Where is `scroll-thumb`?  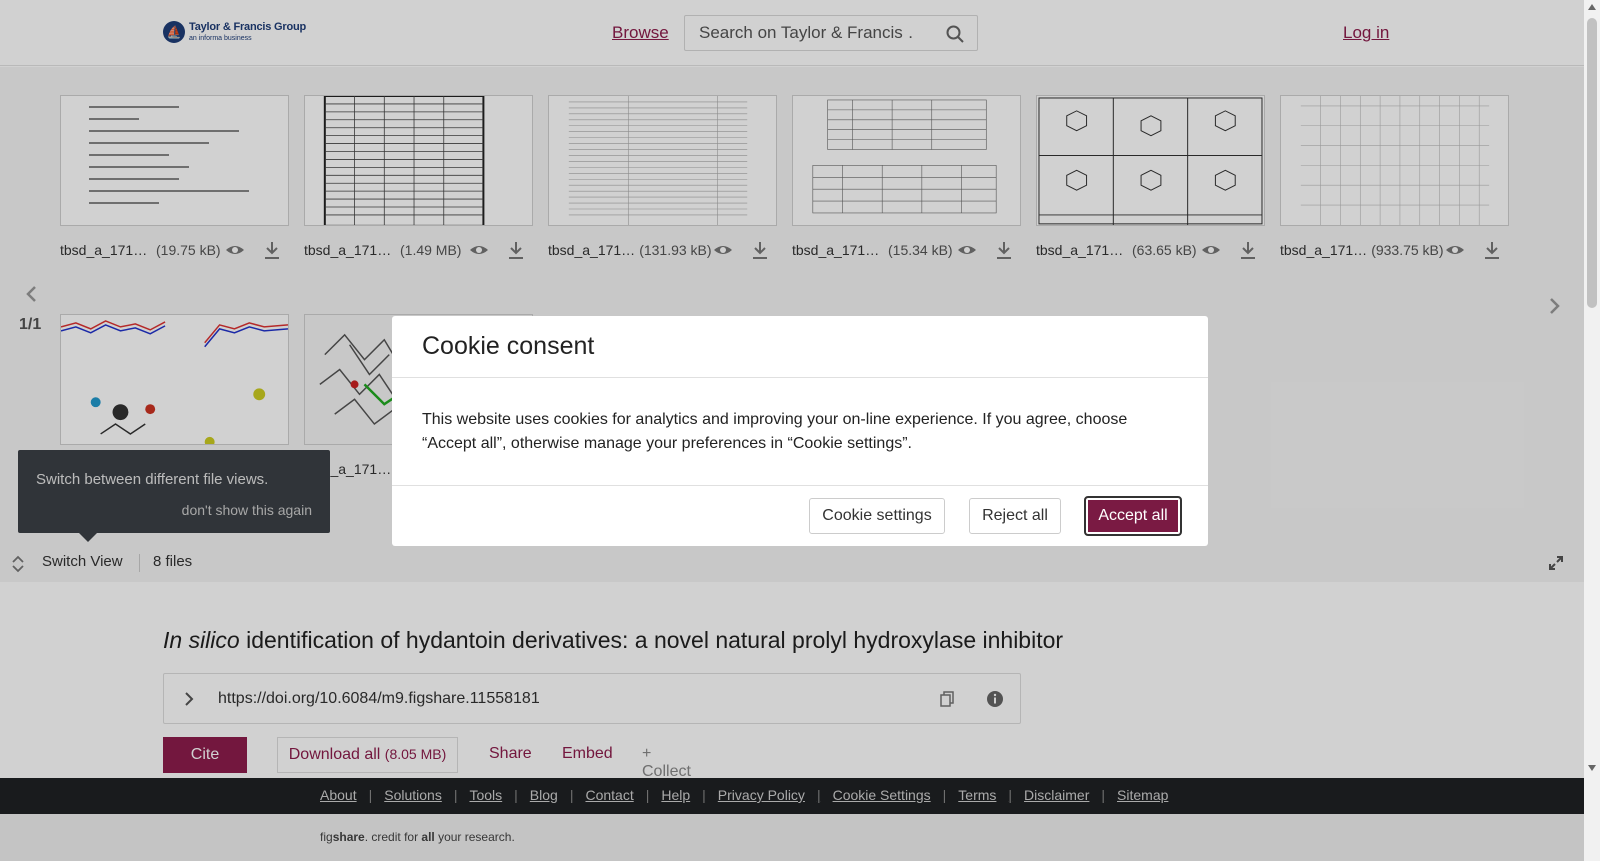
scroll-thumb is located at coordinates (1592, 163).